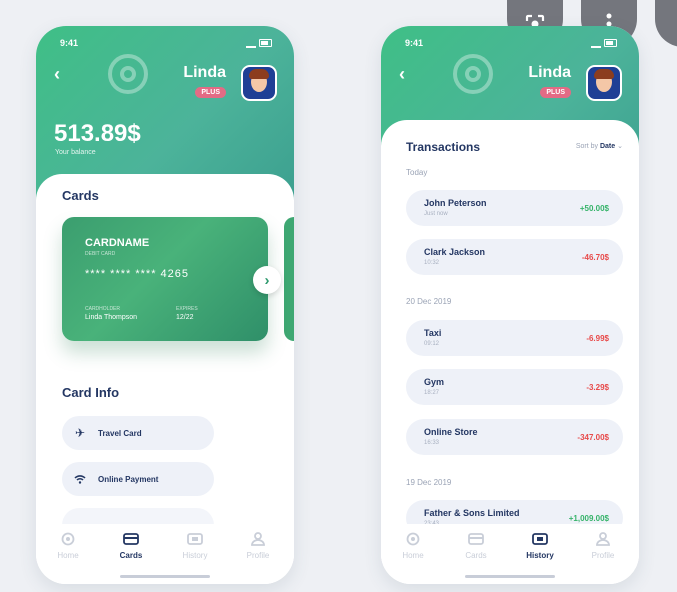  What do you see at coordinates (111, 317) in the screenshot?
I see `cardholder-name: Linda Thompson` at bounding box center [111, 317].